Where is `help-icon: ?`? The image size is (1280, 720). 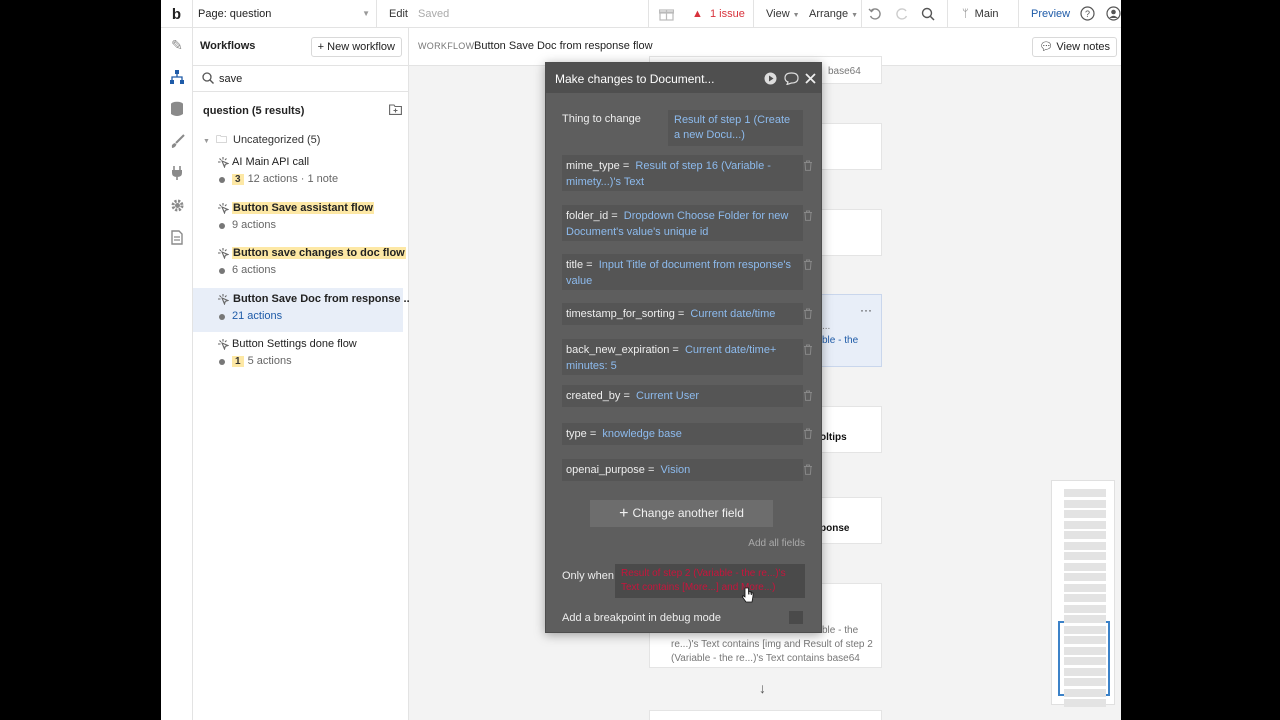
help-icon: ? is located at coordinates (1087, 14).